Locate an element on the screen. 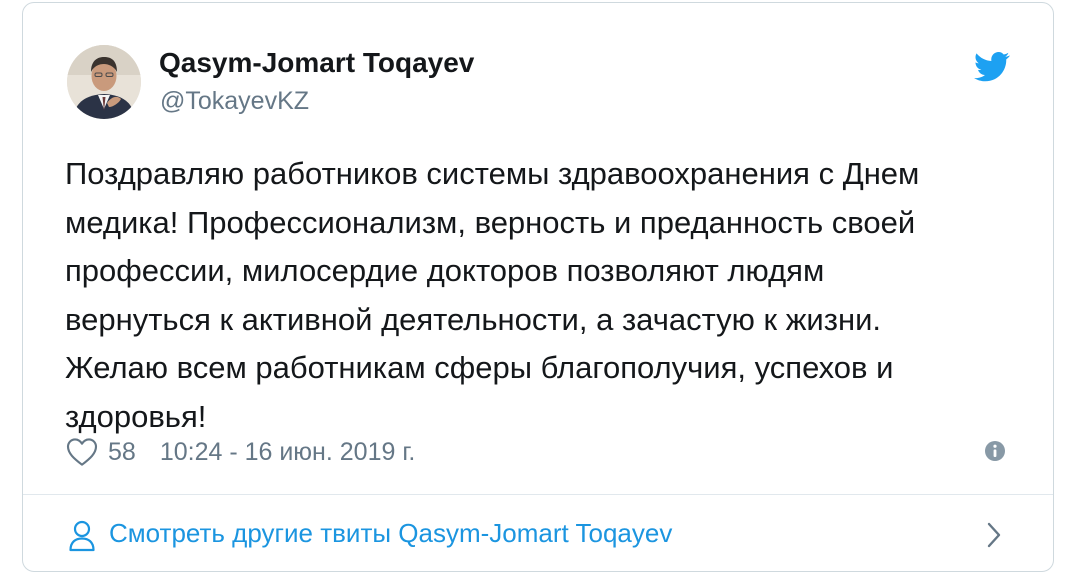  avatar-photo is located at coordinates (104, 82).